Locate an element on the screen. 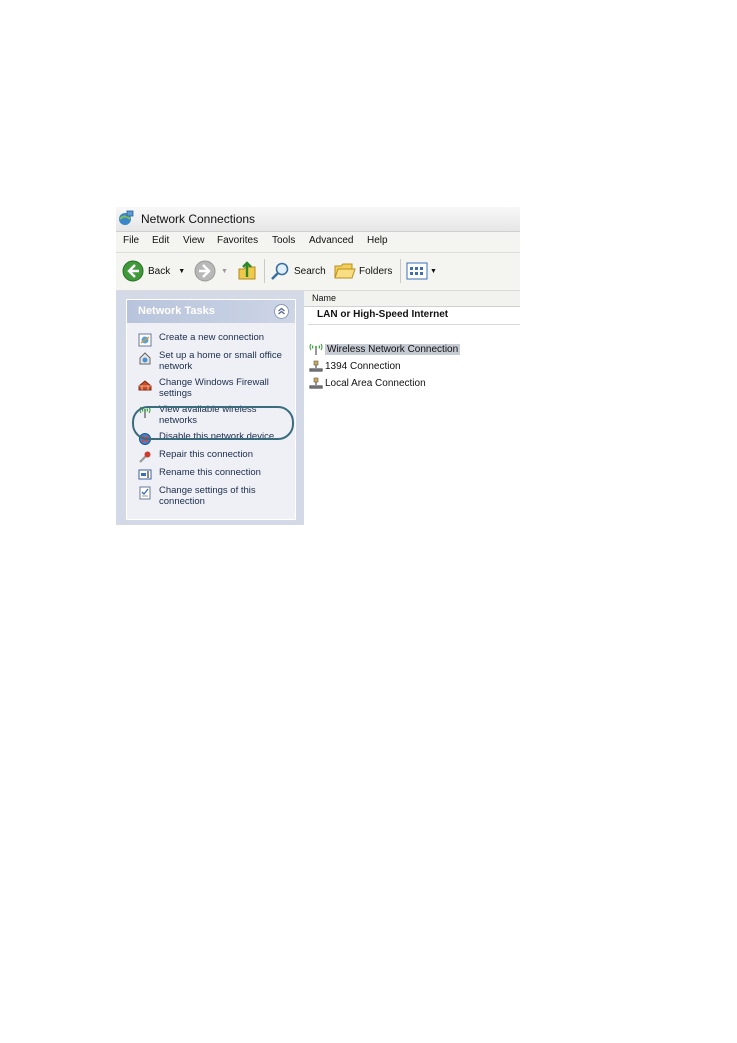  task-change-settings: Change settings of this connection is located at coordinates (213, 496).